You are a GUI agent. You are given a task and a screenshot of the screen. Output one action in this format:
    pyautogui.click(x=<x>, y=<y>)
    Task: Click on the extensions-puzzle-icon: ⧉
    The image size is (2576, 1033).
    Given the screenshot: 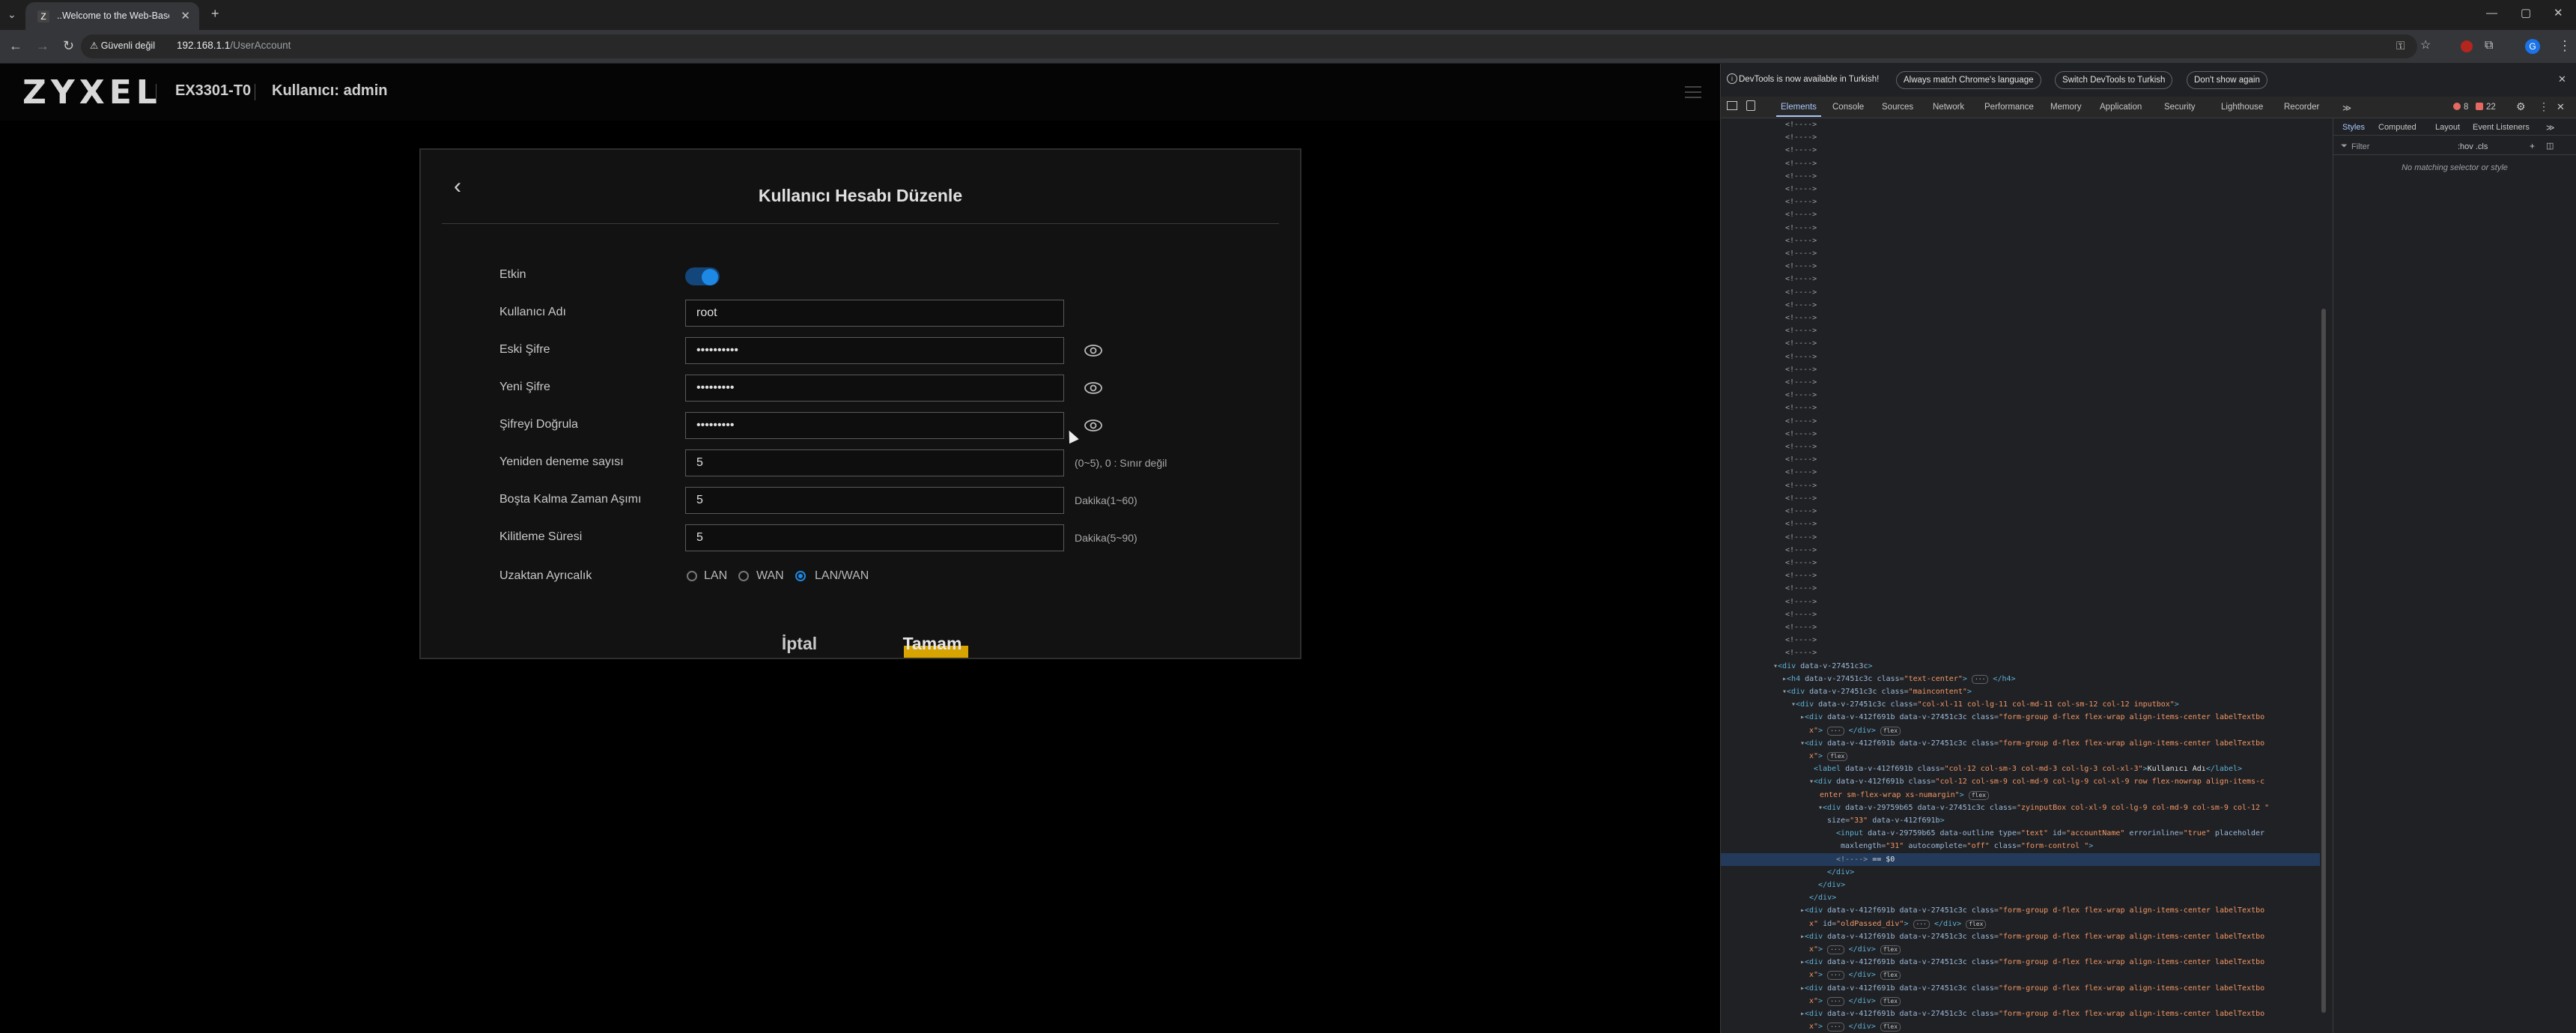 What is the action you would take?
    pyautogui.click(x=2489, y=45)
    